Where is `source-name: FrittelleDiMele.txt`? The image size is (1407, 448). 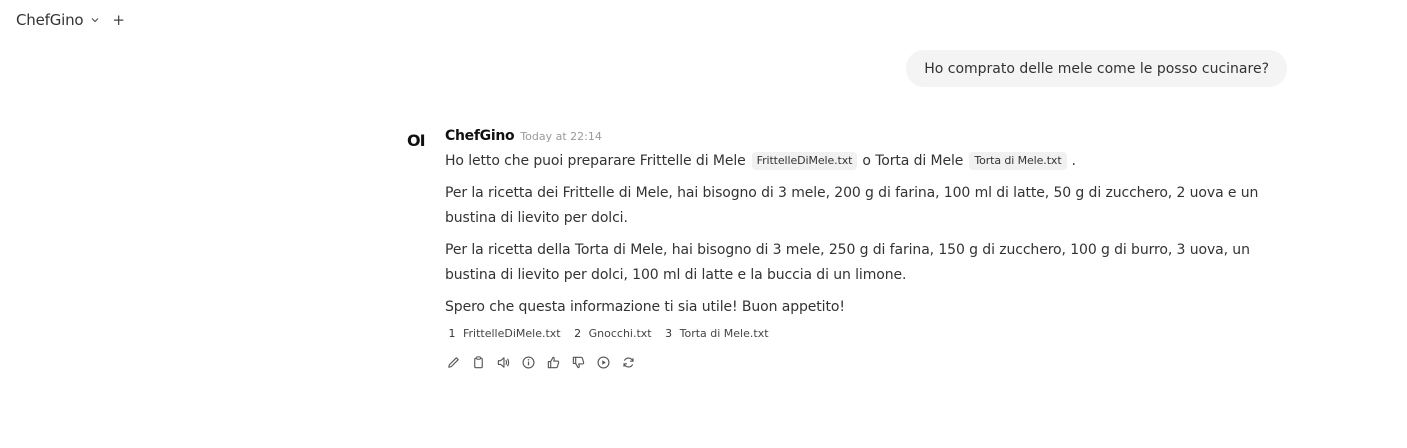 source-name: FrittelleDiMele.txt is located at coordinates (512, 333).